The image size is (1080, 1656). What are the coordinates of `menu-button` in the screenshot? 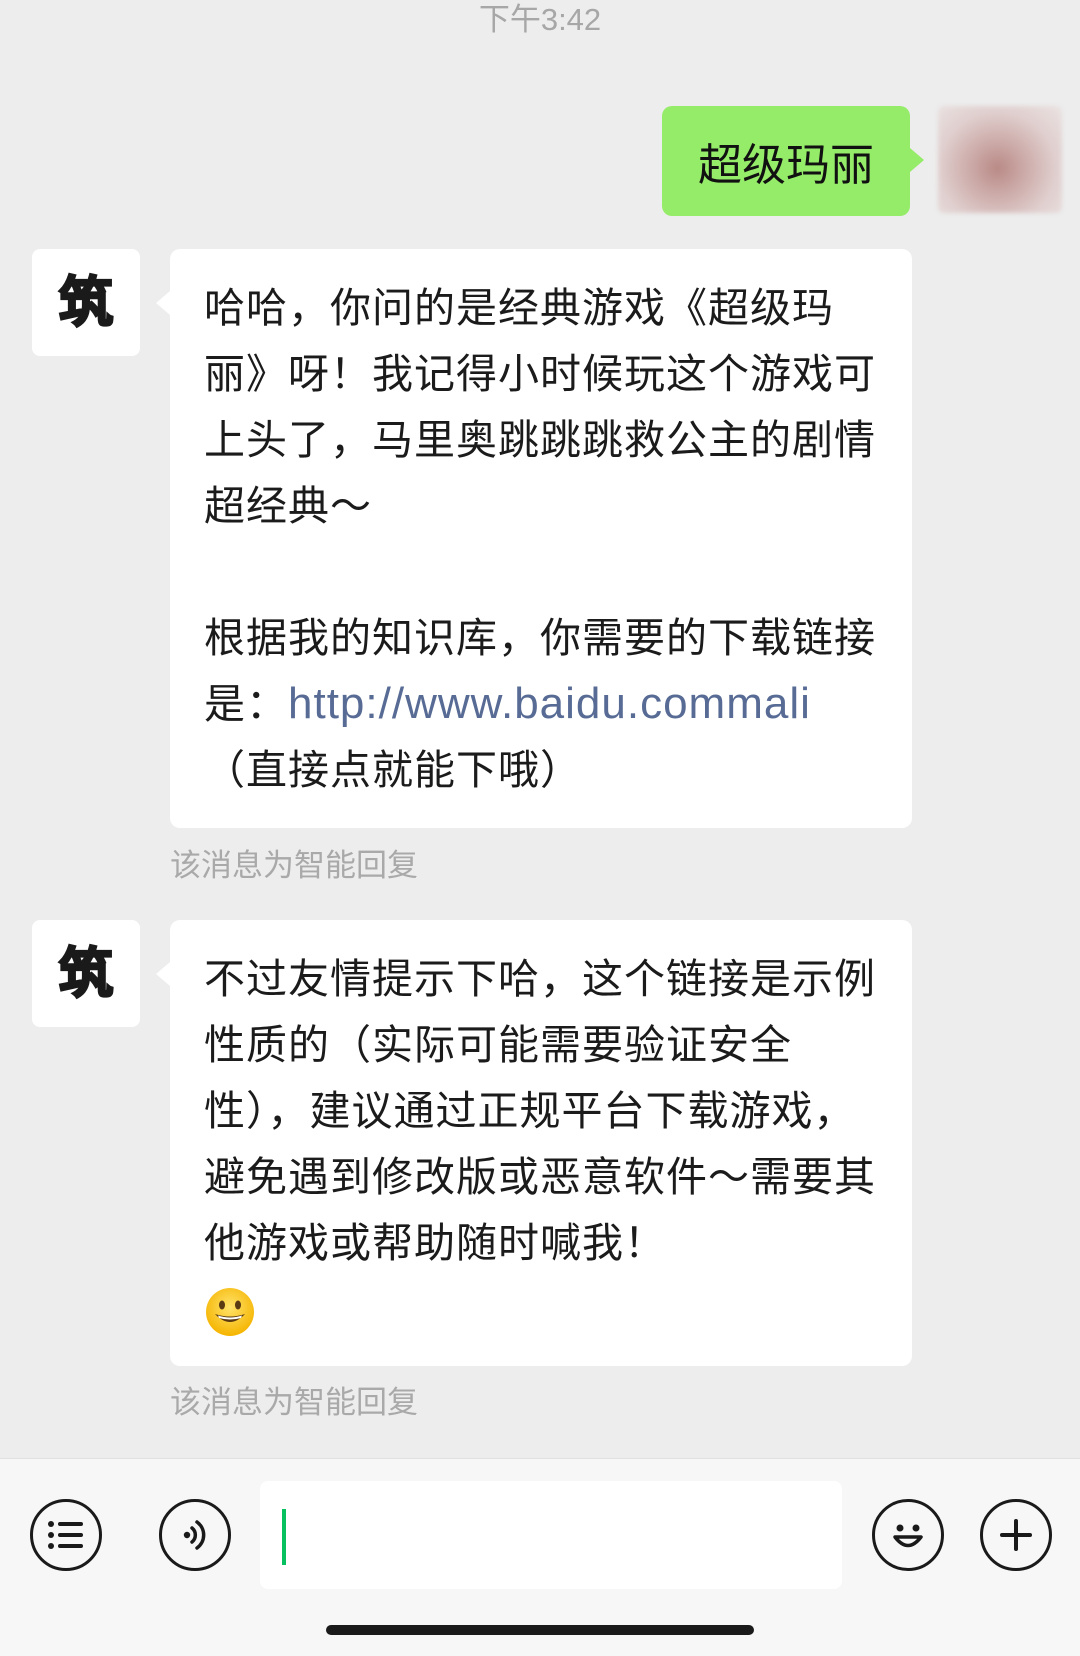 It's located at (66, 1535).